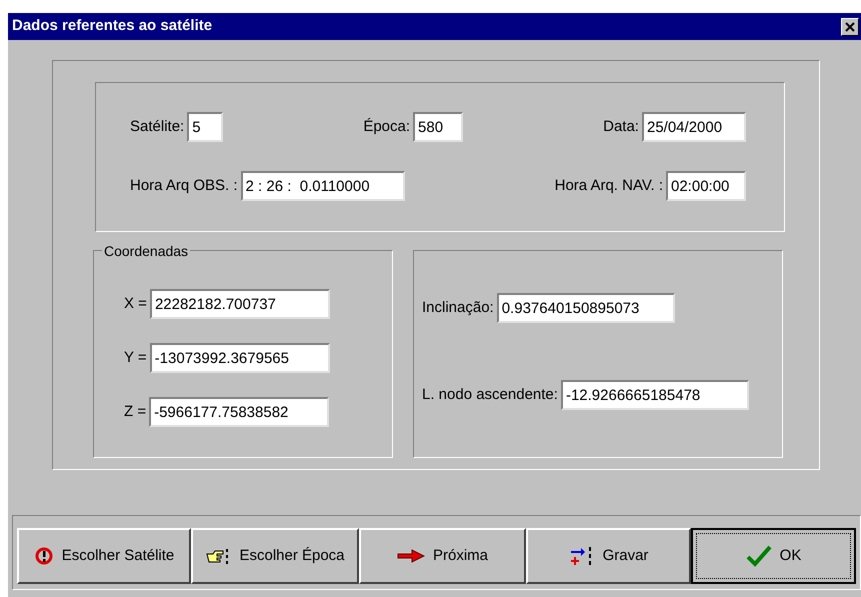 This screenshot has width=861, height=597. I want to click on action-button: Escolher Época, so click(275, 556).